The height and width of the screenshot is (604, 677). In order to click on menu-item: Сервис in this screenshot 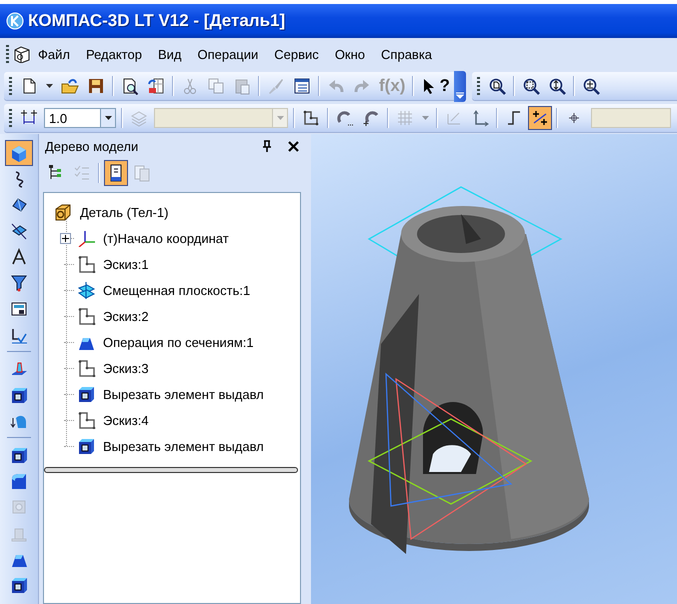, I will do `click(296, 54)`.